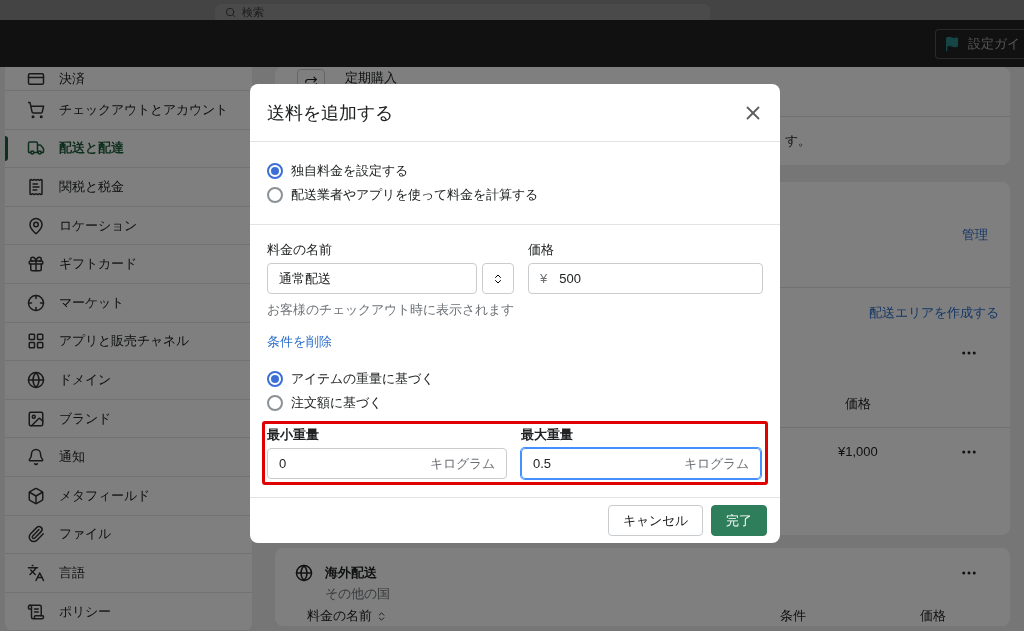 The height and width of the screenshot is (631, 1024). What do you see at coordinates (357, 594) in the screenshot?
I see `zone-subtitle: その他の国` at bounding box center [357, 594].